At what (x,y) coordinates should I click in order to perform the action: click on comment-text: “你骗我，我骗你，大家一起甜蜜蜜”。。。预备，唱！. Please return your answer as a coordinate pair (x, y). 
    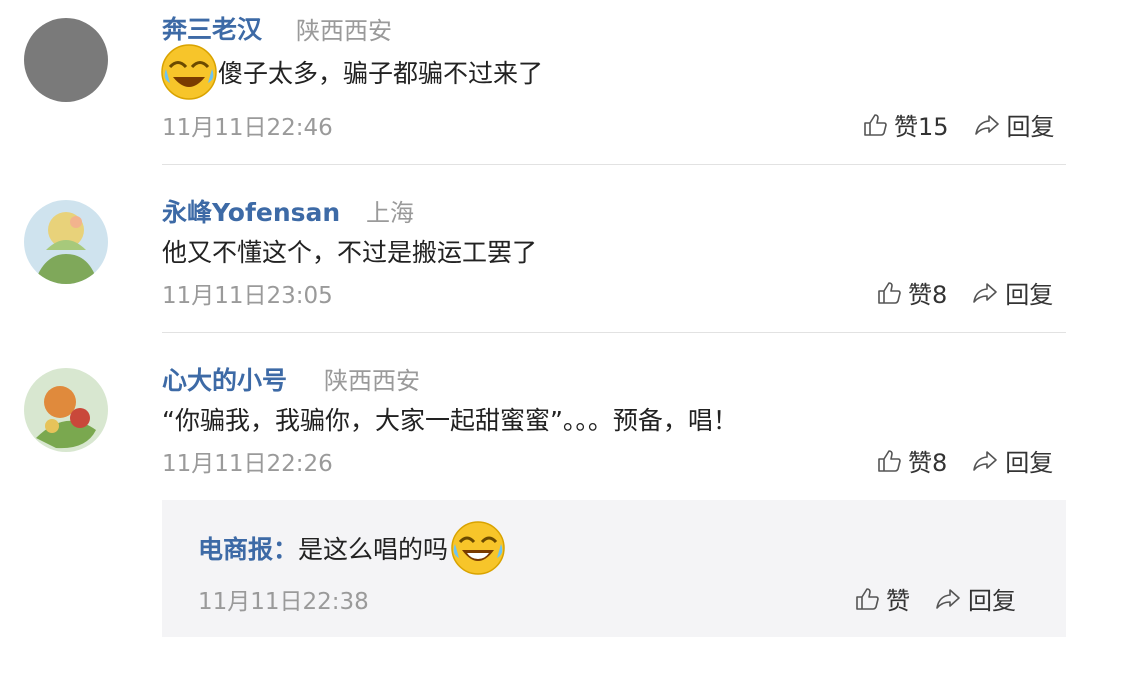
    Looking at the image, I should click on (450, 420).